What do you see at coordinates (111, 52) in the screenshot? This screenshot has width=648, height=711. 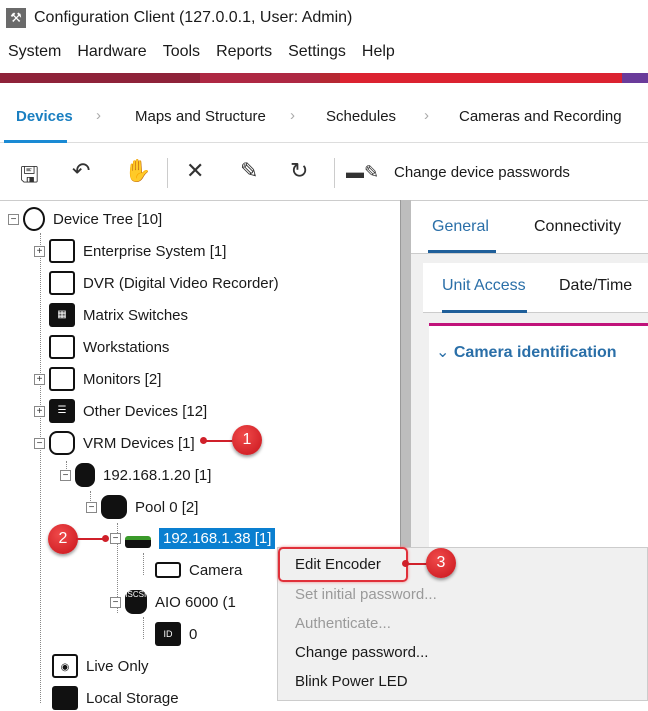 I see `menu-hardware: Hardware` at bounding box center [111, 52].